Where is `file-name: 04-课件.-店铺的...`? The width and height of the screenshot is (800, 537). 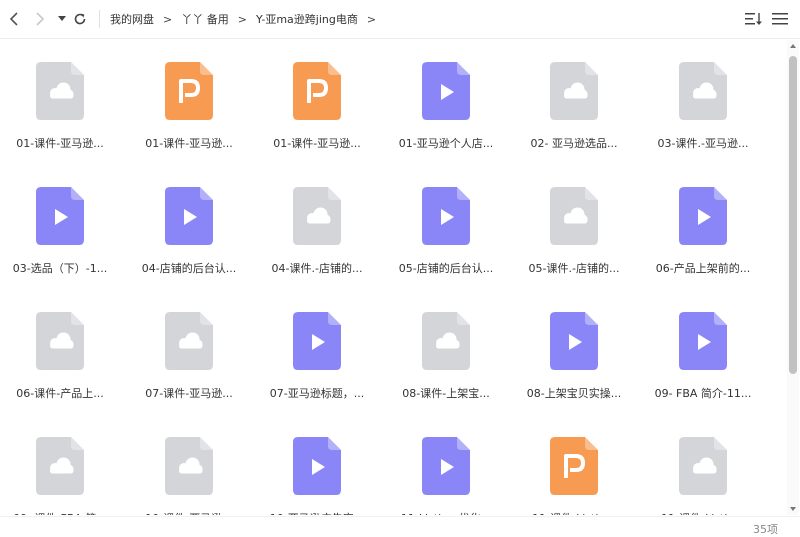 file-name: 04-课件.-店铺的... is located at coordinates (317, 268).